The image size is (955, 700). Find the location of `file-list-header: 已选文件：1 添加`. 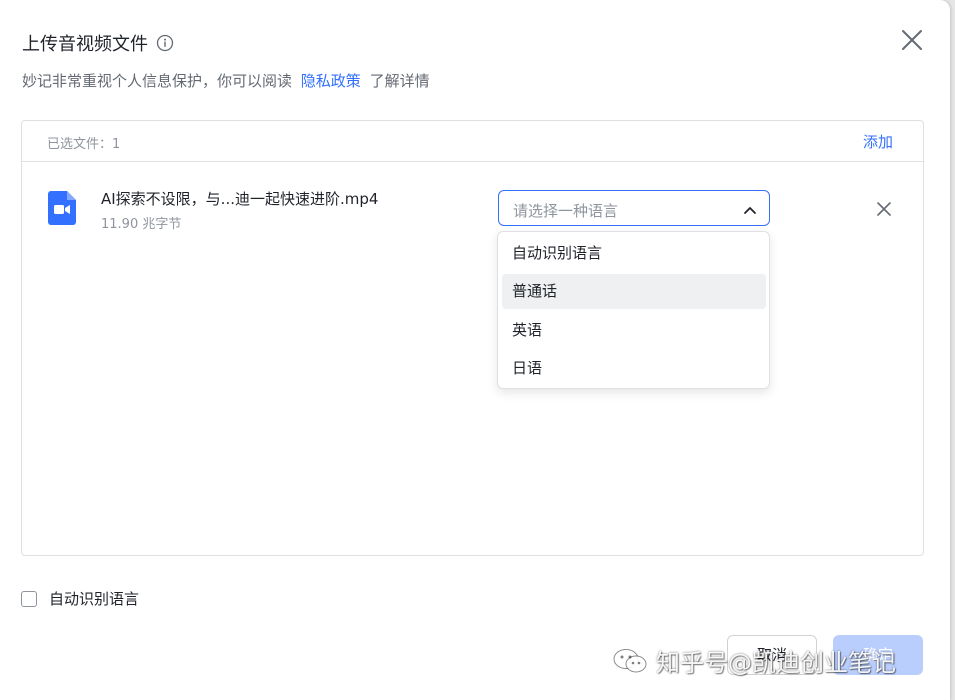

file-list-header: 已选文件：1 添加 is located at coordinates (472, 141).